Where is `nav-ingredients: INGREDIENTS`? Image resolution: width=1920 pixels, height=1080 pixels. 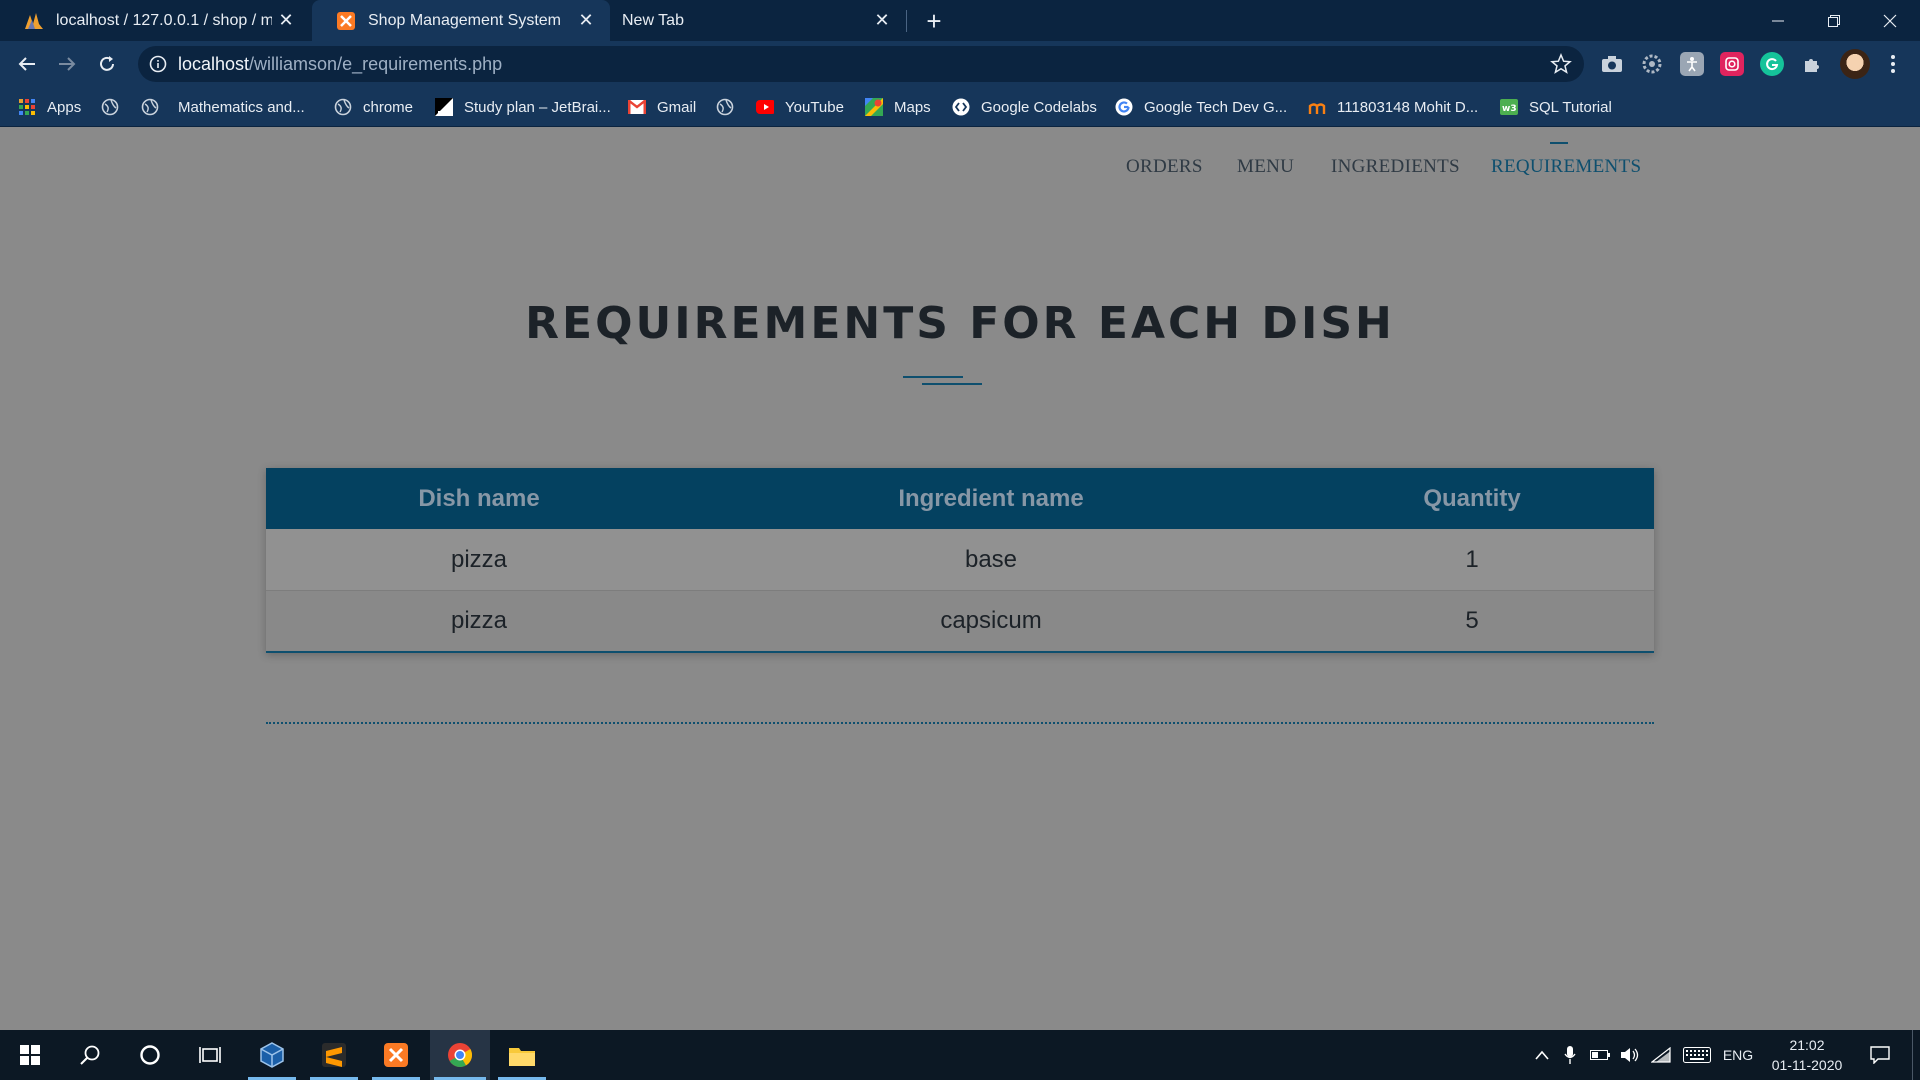
nav-ingredients: INGREDIENTS is located at coordinates (1395, 171).